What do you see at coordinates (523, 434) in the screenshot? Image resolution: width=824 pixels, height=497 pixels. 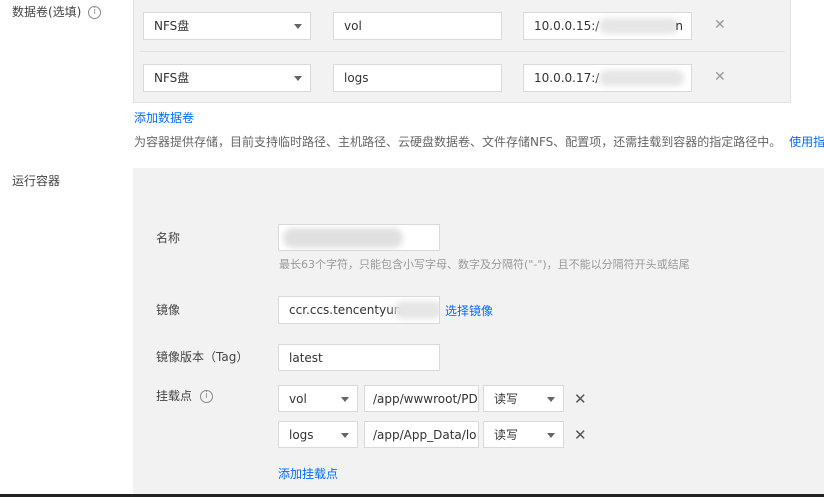 I see `mount-mode-select-2: 读写` at bounding box center [523, 434].